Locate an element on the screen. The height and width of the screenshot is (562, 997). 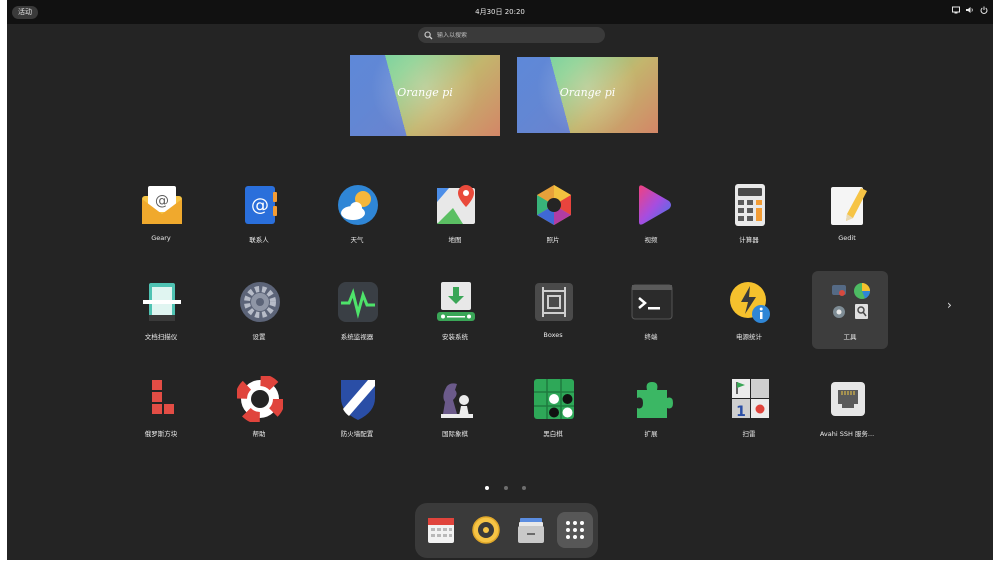
firewall-shield-icon is located at coordinates (358, 400).